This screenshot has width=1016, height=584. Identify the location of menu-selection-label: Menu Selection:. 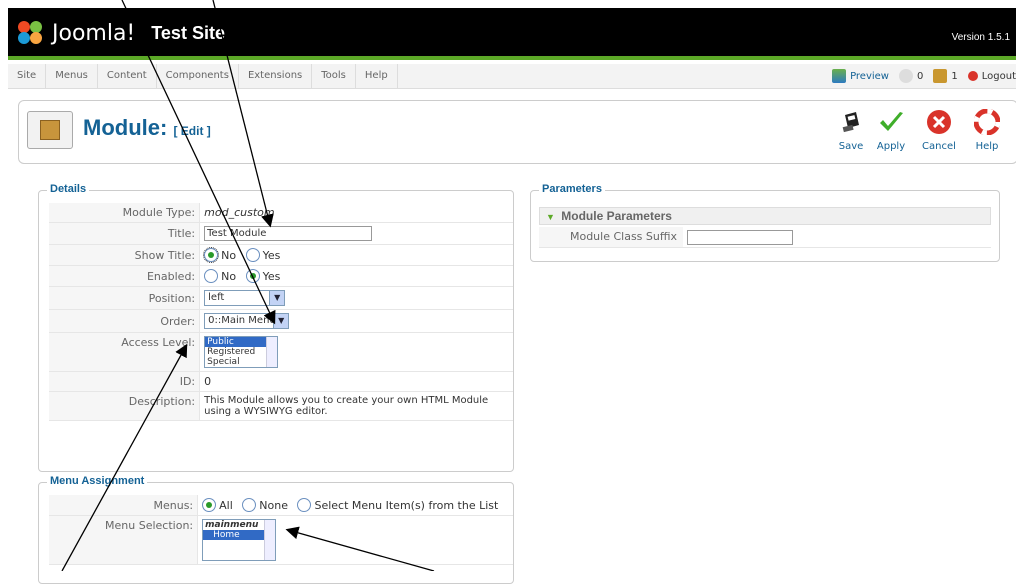
(124, 540).